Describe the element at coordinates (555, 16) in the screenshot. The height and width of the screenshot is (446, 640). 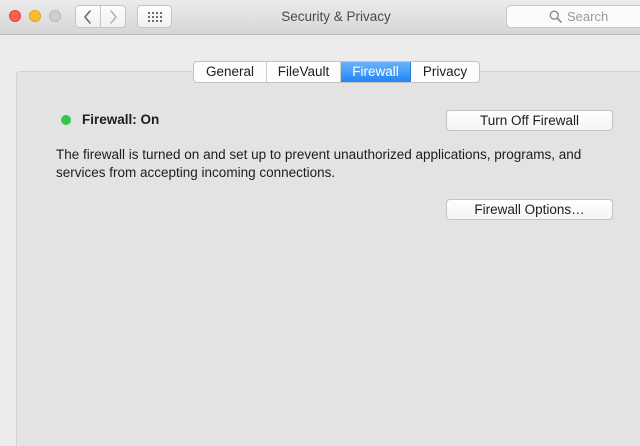
I see `search-icon` at that location.